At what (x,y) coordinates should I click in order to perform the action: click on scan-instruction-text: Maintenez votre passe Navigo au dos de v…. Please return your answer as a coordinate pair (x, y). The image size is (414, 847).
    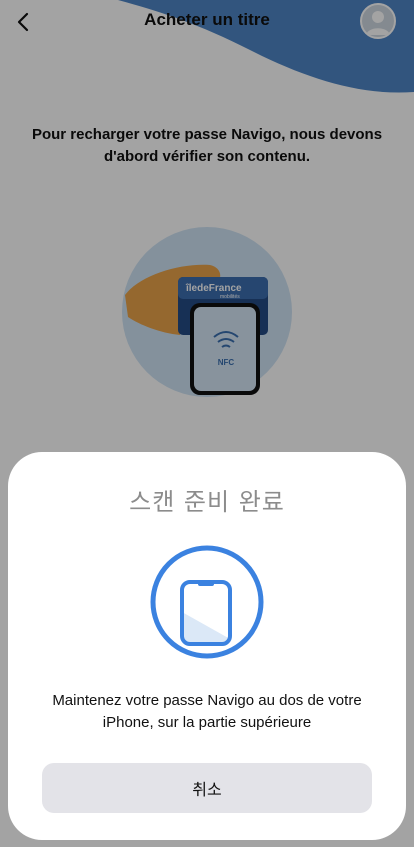
    Looking at the image, I should click on (207, 711).